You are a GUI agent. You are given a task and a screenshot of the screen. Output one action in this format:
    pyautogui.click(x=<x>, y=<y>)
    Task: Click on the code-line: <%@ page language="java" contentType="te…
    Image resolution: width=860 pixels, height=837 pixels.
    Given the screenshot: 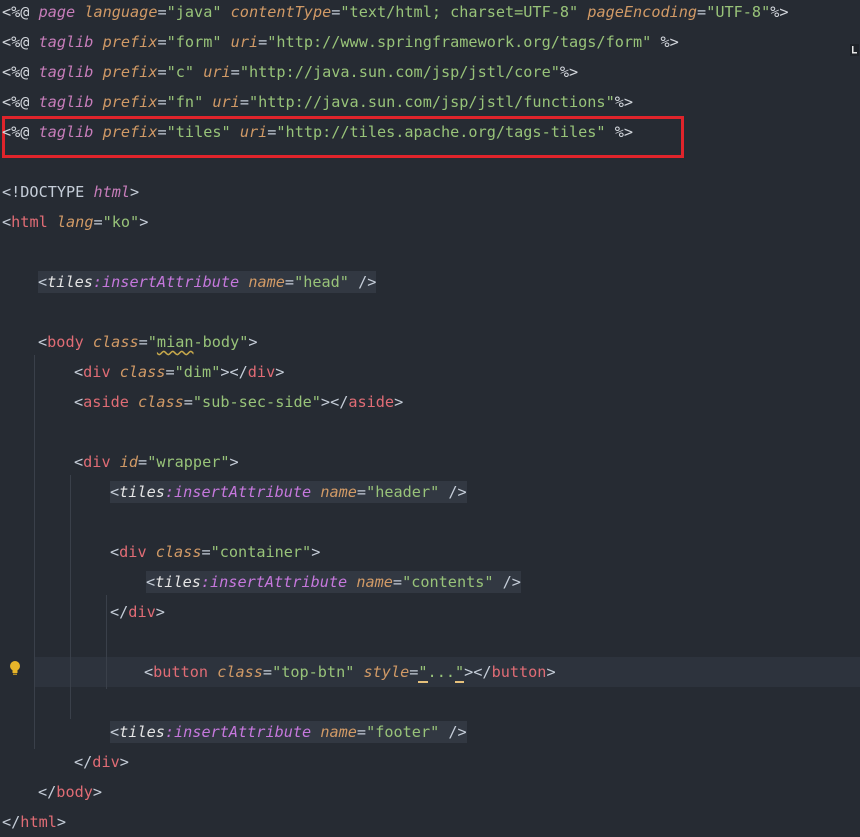 What is the action you would take?
    pyautogui.click(x=430, y=13)
    